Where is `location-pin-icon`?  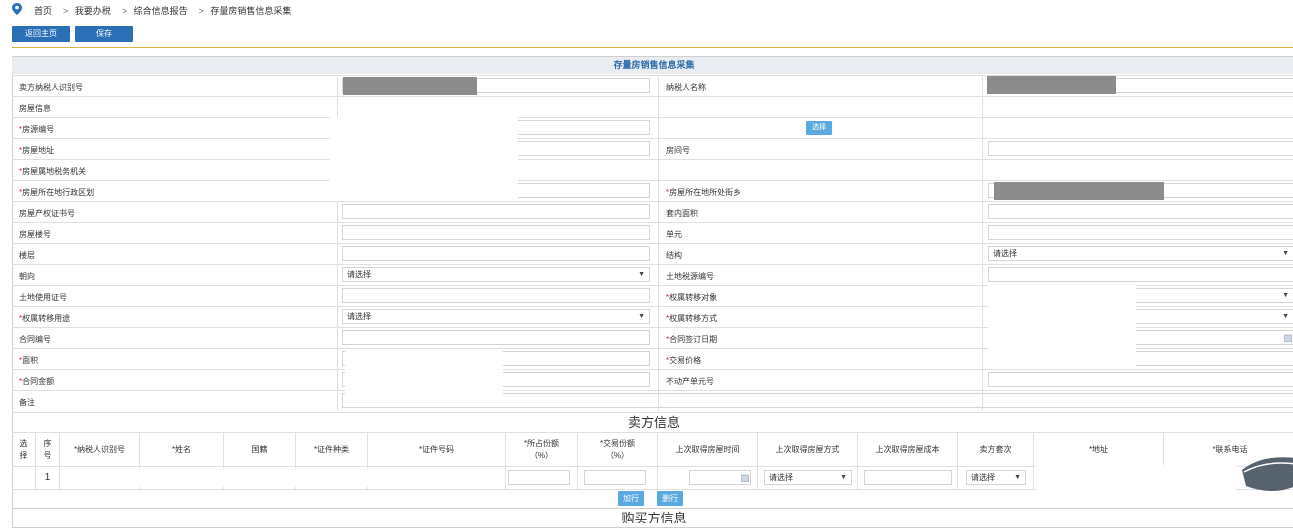
location-pin-icon is located at coordinates (17, 9).